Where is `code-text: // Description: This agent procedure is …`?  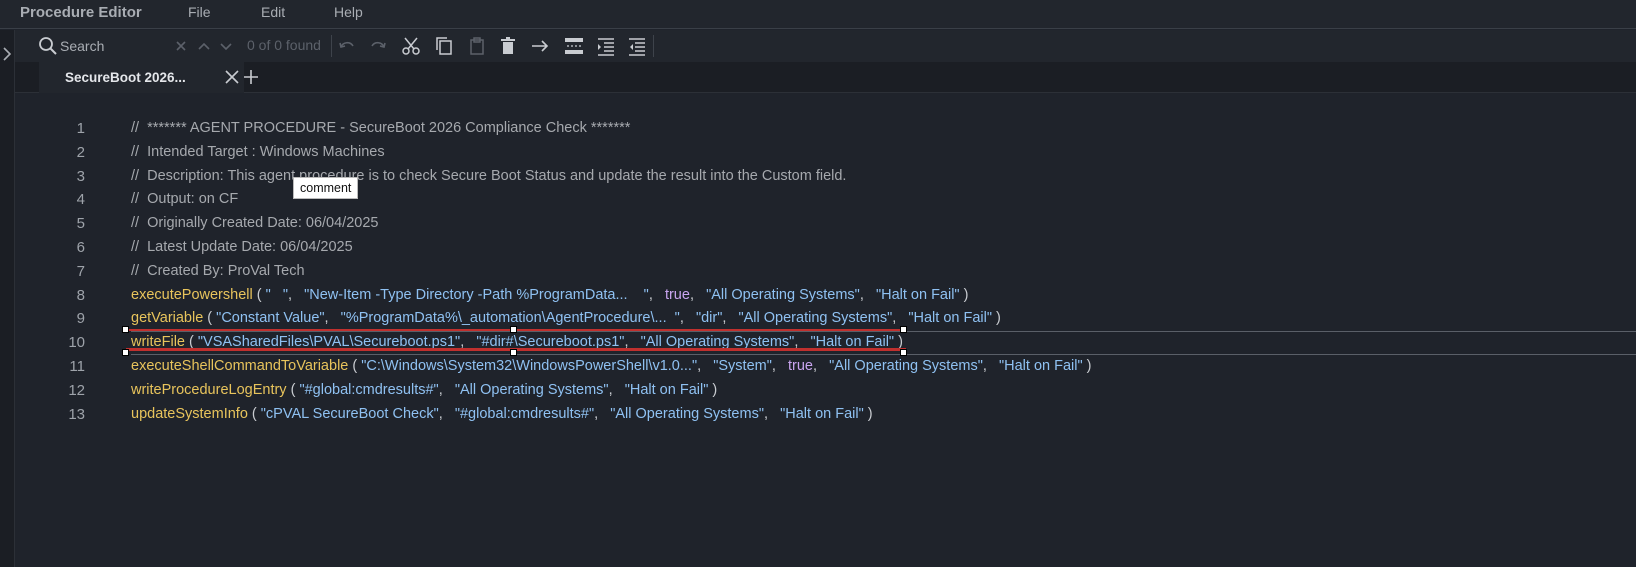
code-text: // Description: This agent procedure is … is located at coordinates (488, 176).